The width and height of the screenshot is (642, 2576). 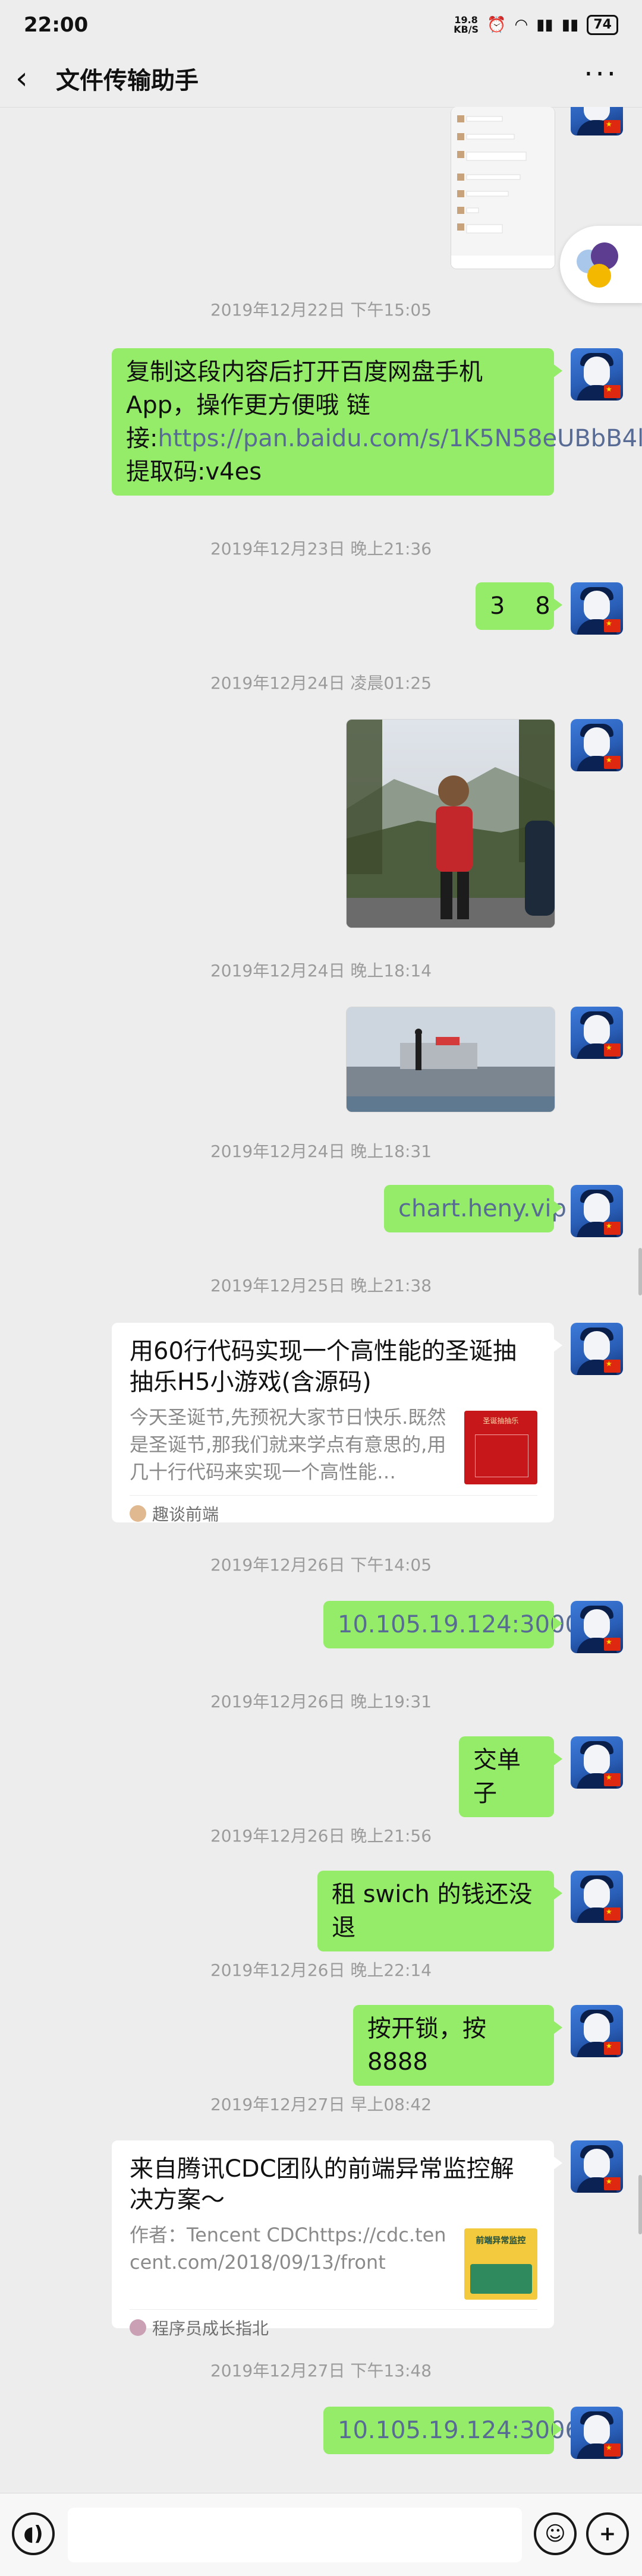 I want to click on message-bubble: 10.105.19.124:3006, so click(x=451, y=2431).